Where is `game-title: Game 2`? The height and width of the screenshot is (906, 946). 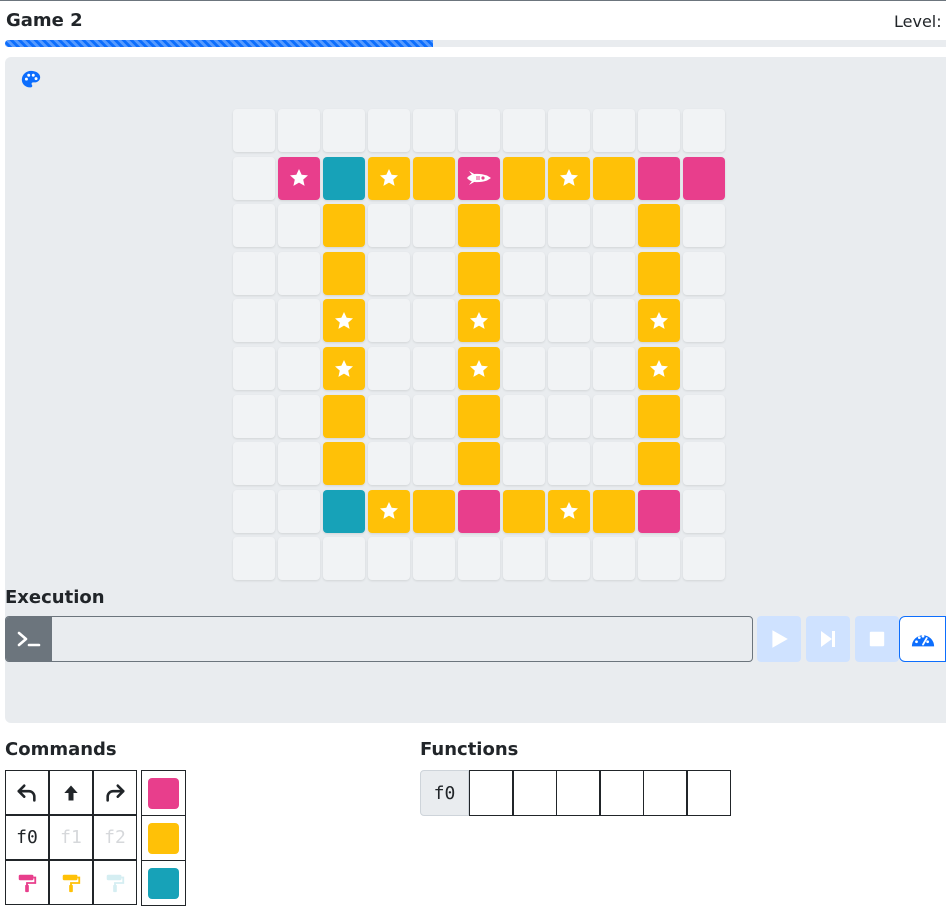
game-title: Game 2 is located at coordinates (44, 20).